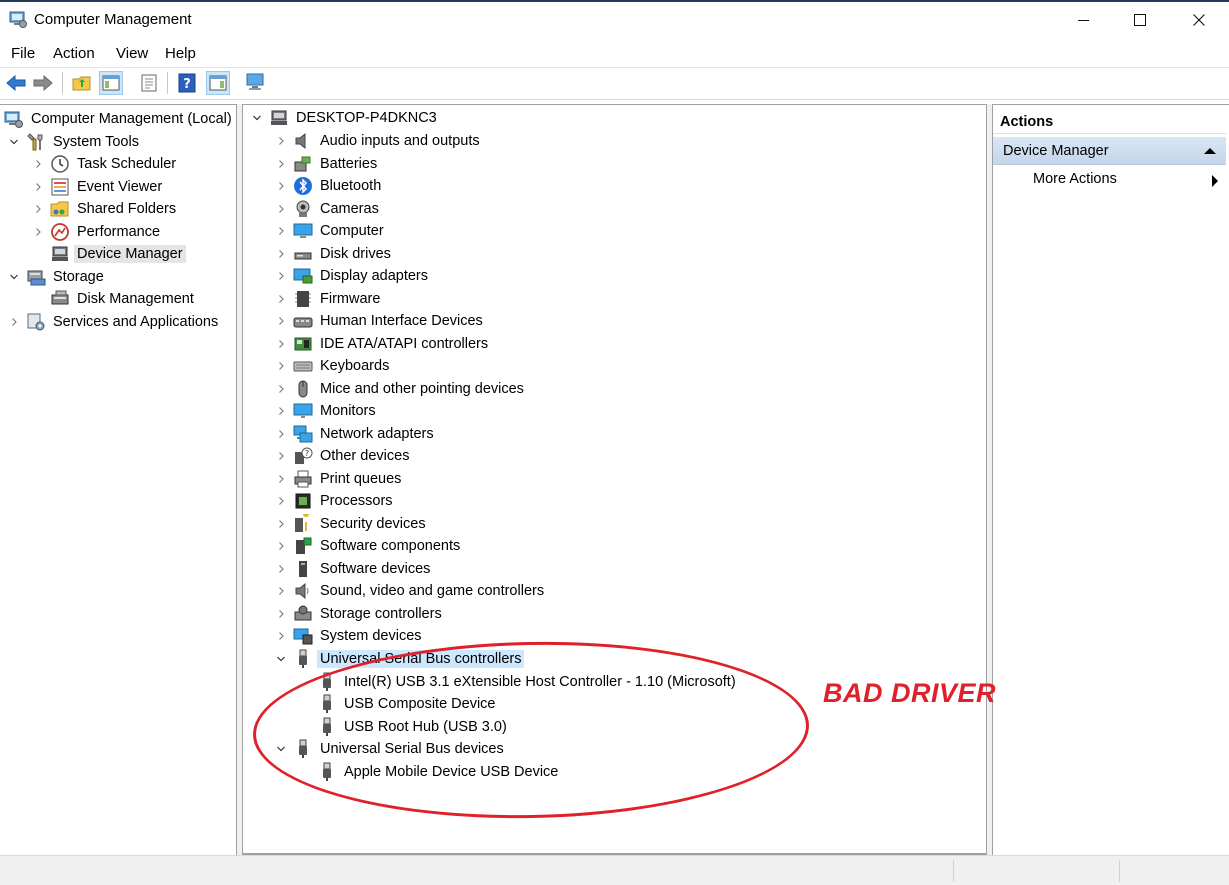  What do you see at coordinates (354, 569) in the screenshot?
I see `device-category-software-devices: Software devices` at bounding box center [354, 569].